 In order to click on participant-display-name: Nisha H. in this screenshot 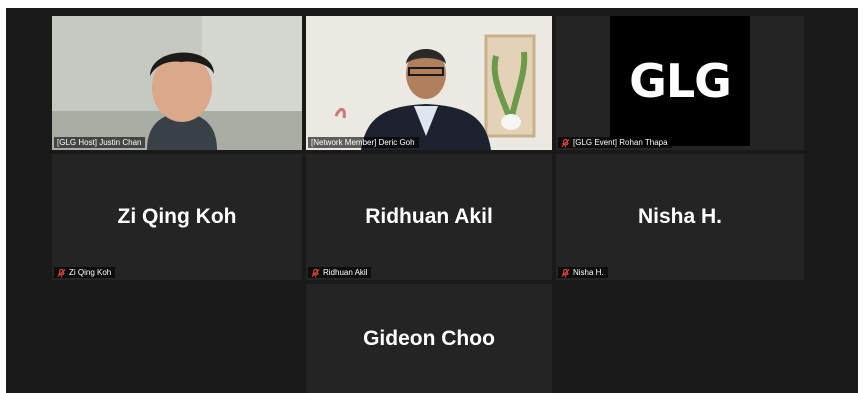, I will do `click(680, 216)`.